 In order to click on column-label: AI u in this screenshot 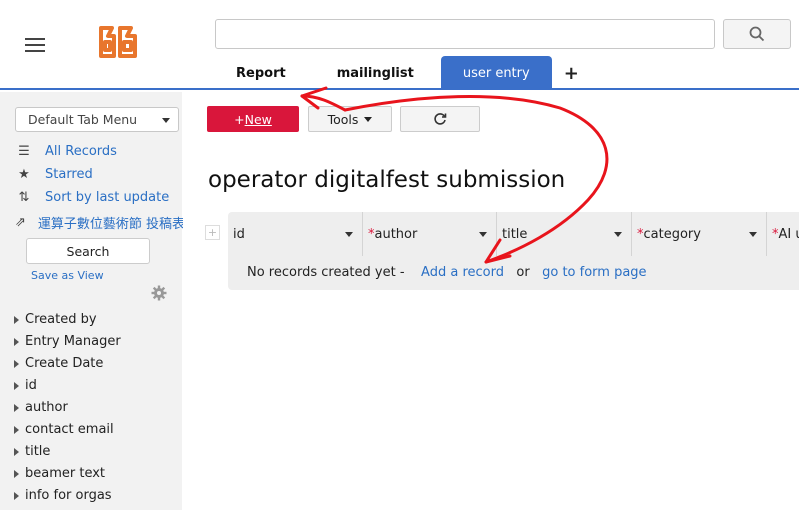, I will do `click(788, 234)`.